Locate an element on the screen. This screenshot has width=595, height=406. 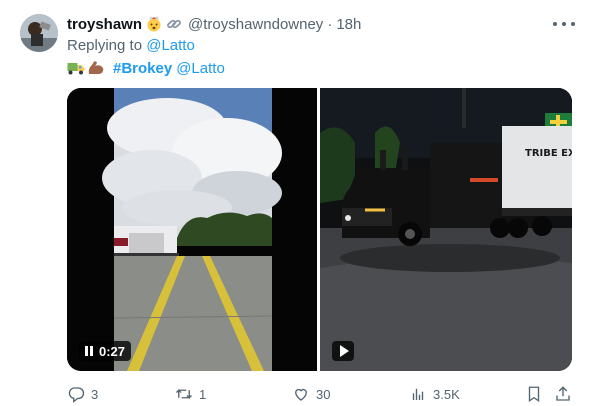
bookmark-icon is located at coordinates (534, 394).